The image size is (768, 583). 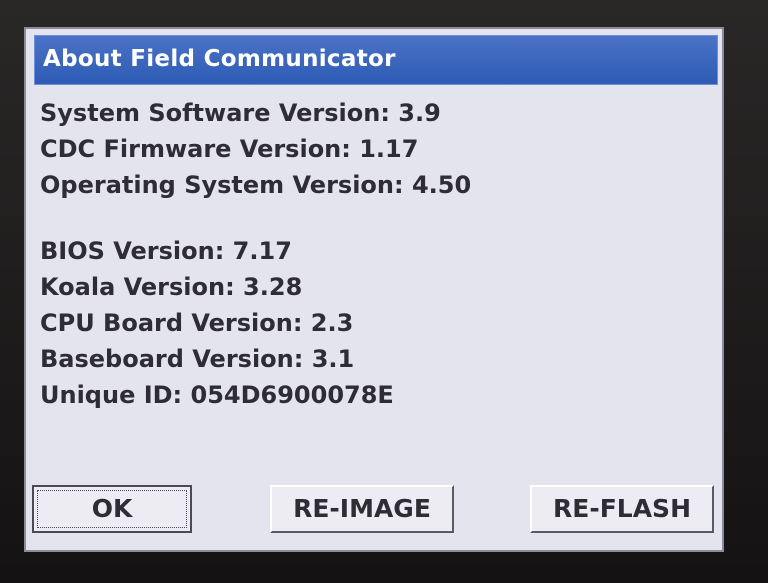 What do you see at coordinates (171, 287) in the screenshot?
I see `koala-version: Koala Version: 3.28` at bounding box center [171, 287].